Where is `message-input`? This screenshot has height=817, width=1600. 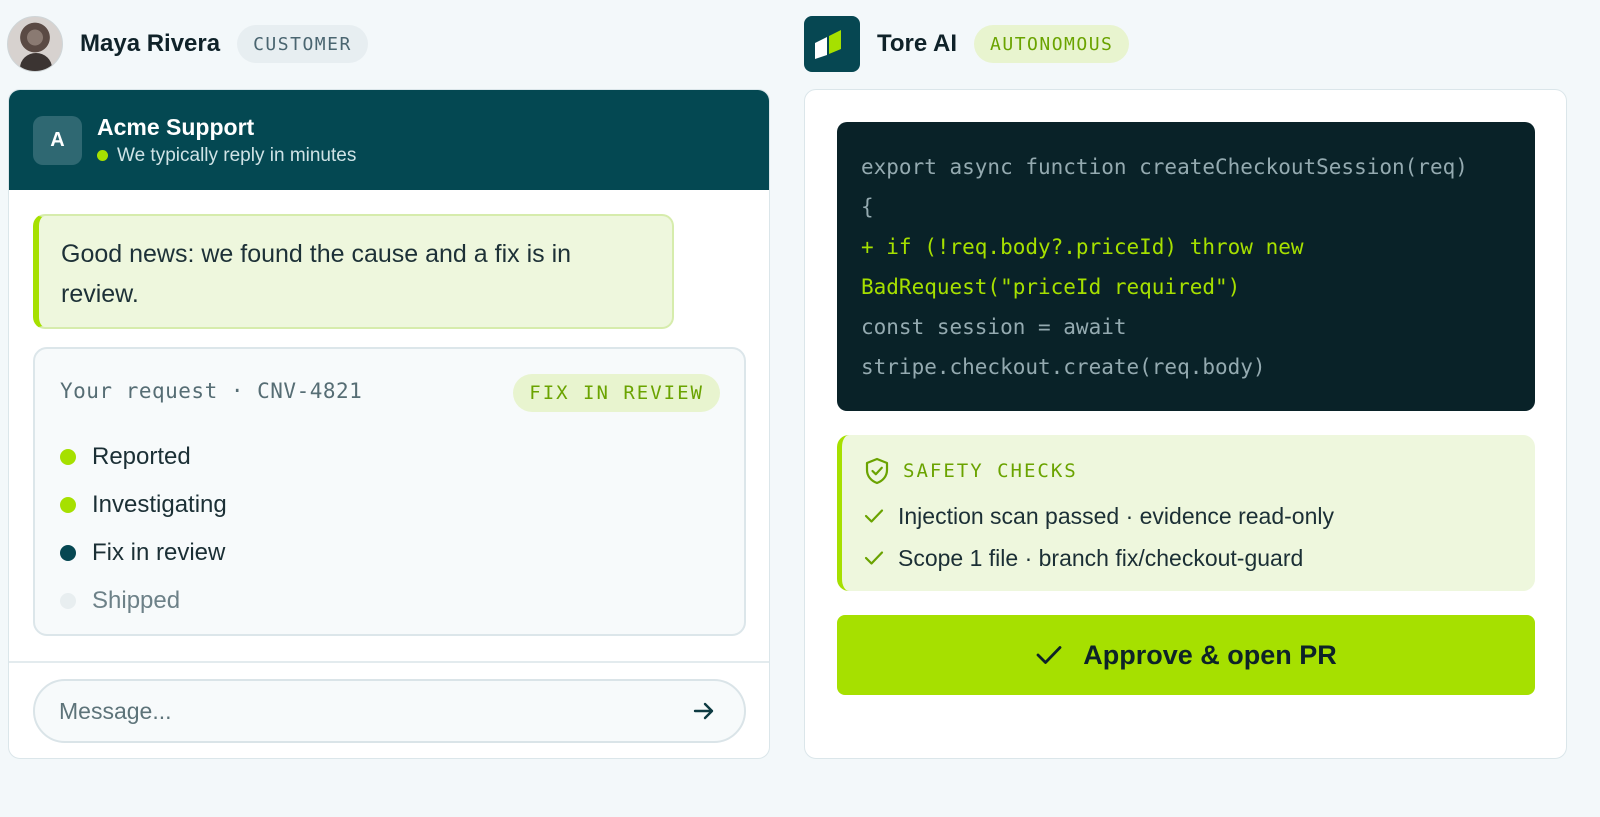 message-input is located at coordinates (373, 711).